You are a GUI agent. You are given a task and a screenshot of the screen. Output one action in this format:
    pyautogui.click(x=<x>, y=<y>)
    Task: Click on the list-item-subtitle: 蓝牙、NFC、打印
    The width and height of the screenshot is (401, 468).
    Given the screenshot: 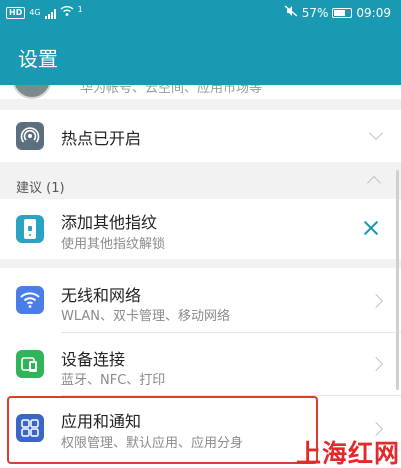 What is the action you would take?
    pyautogui.click(x=113, y=380)
    